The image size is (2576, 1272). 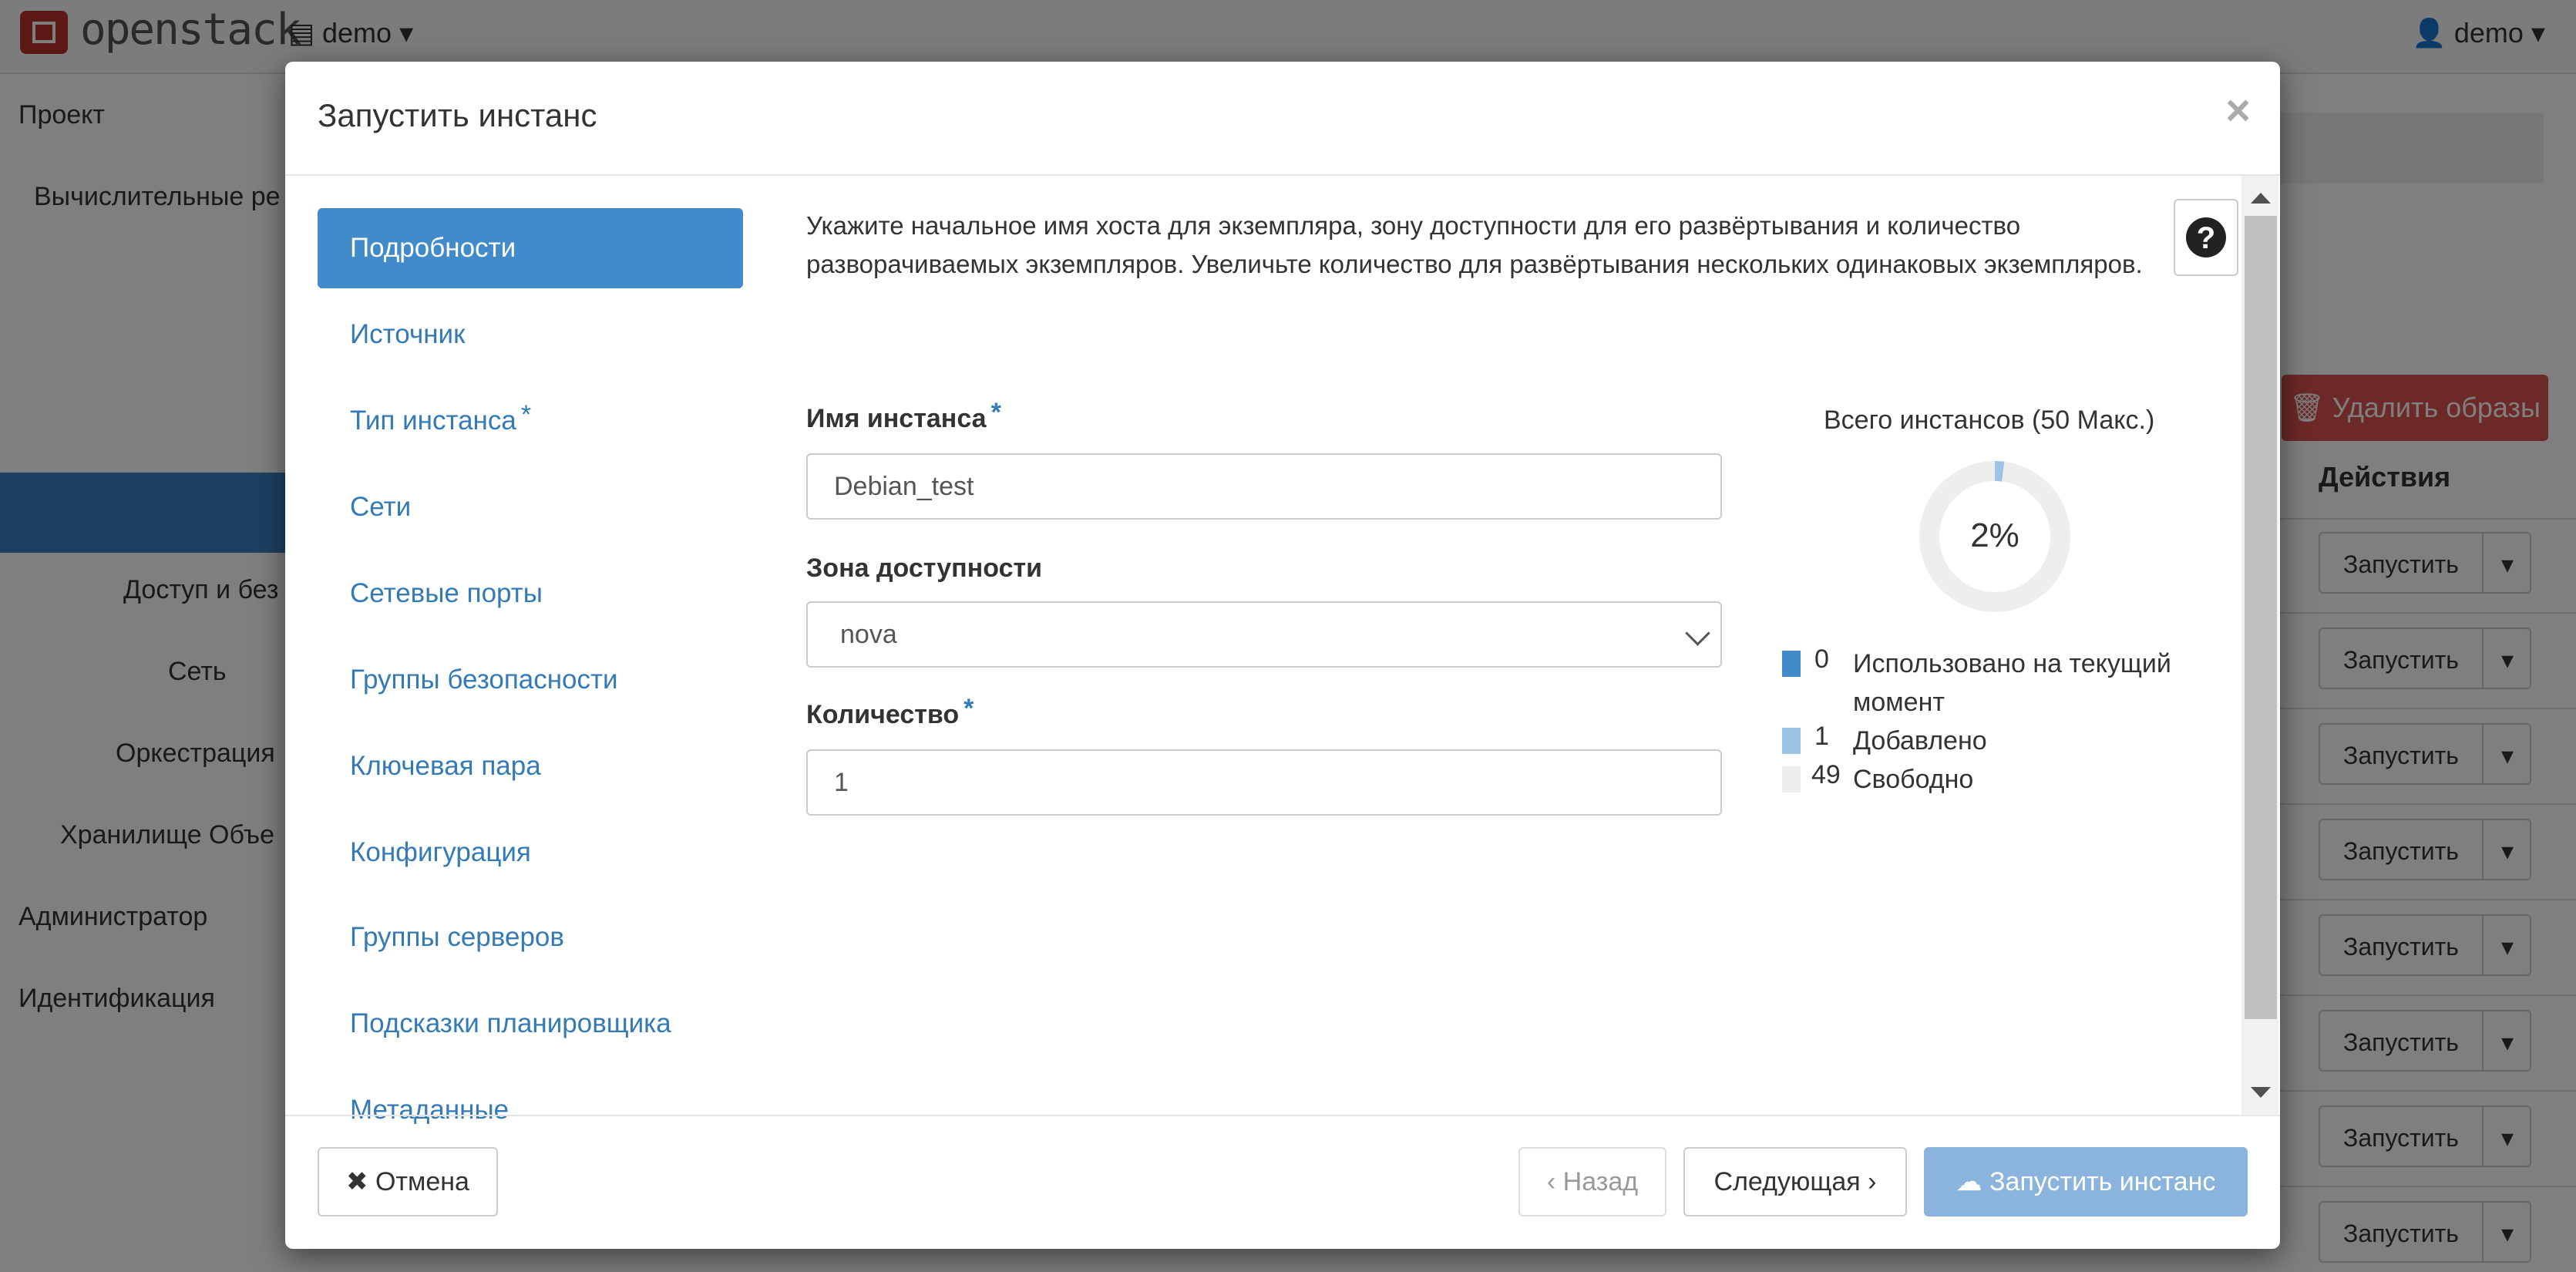 What do you see at coordinates (433, 421) in the screenshot?
I see `wizard-step-label: Тип инстанса` at bounding box center [433, 421].